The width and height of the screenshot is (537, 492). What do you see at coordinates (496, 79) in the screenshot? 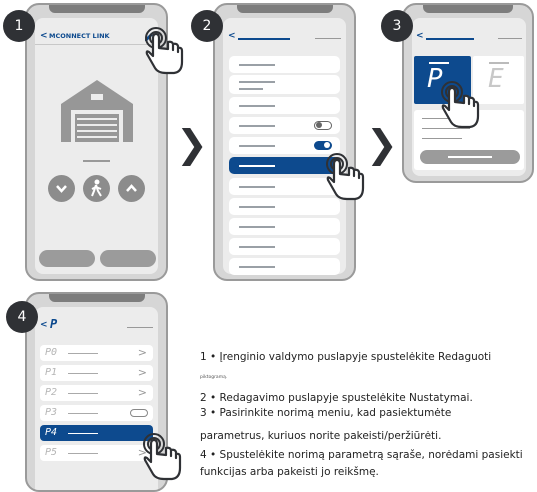
I see `tile-label: E` at bounding box center [496, 79].